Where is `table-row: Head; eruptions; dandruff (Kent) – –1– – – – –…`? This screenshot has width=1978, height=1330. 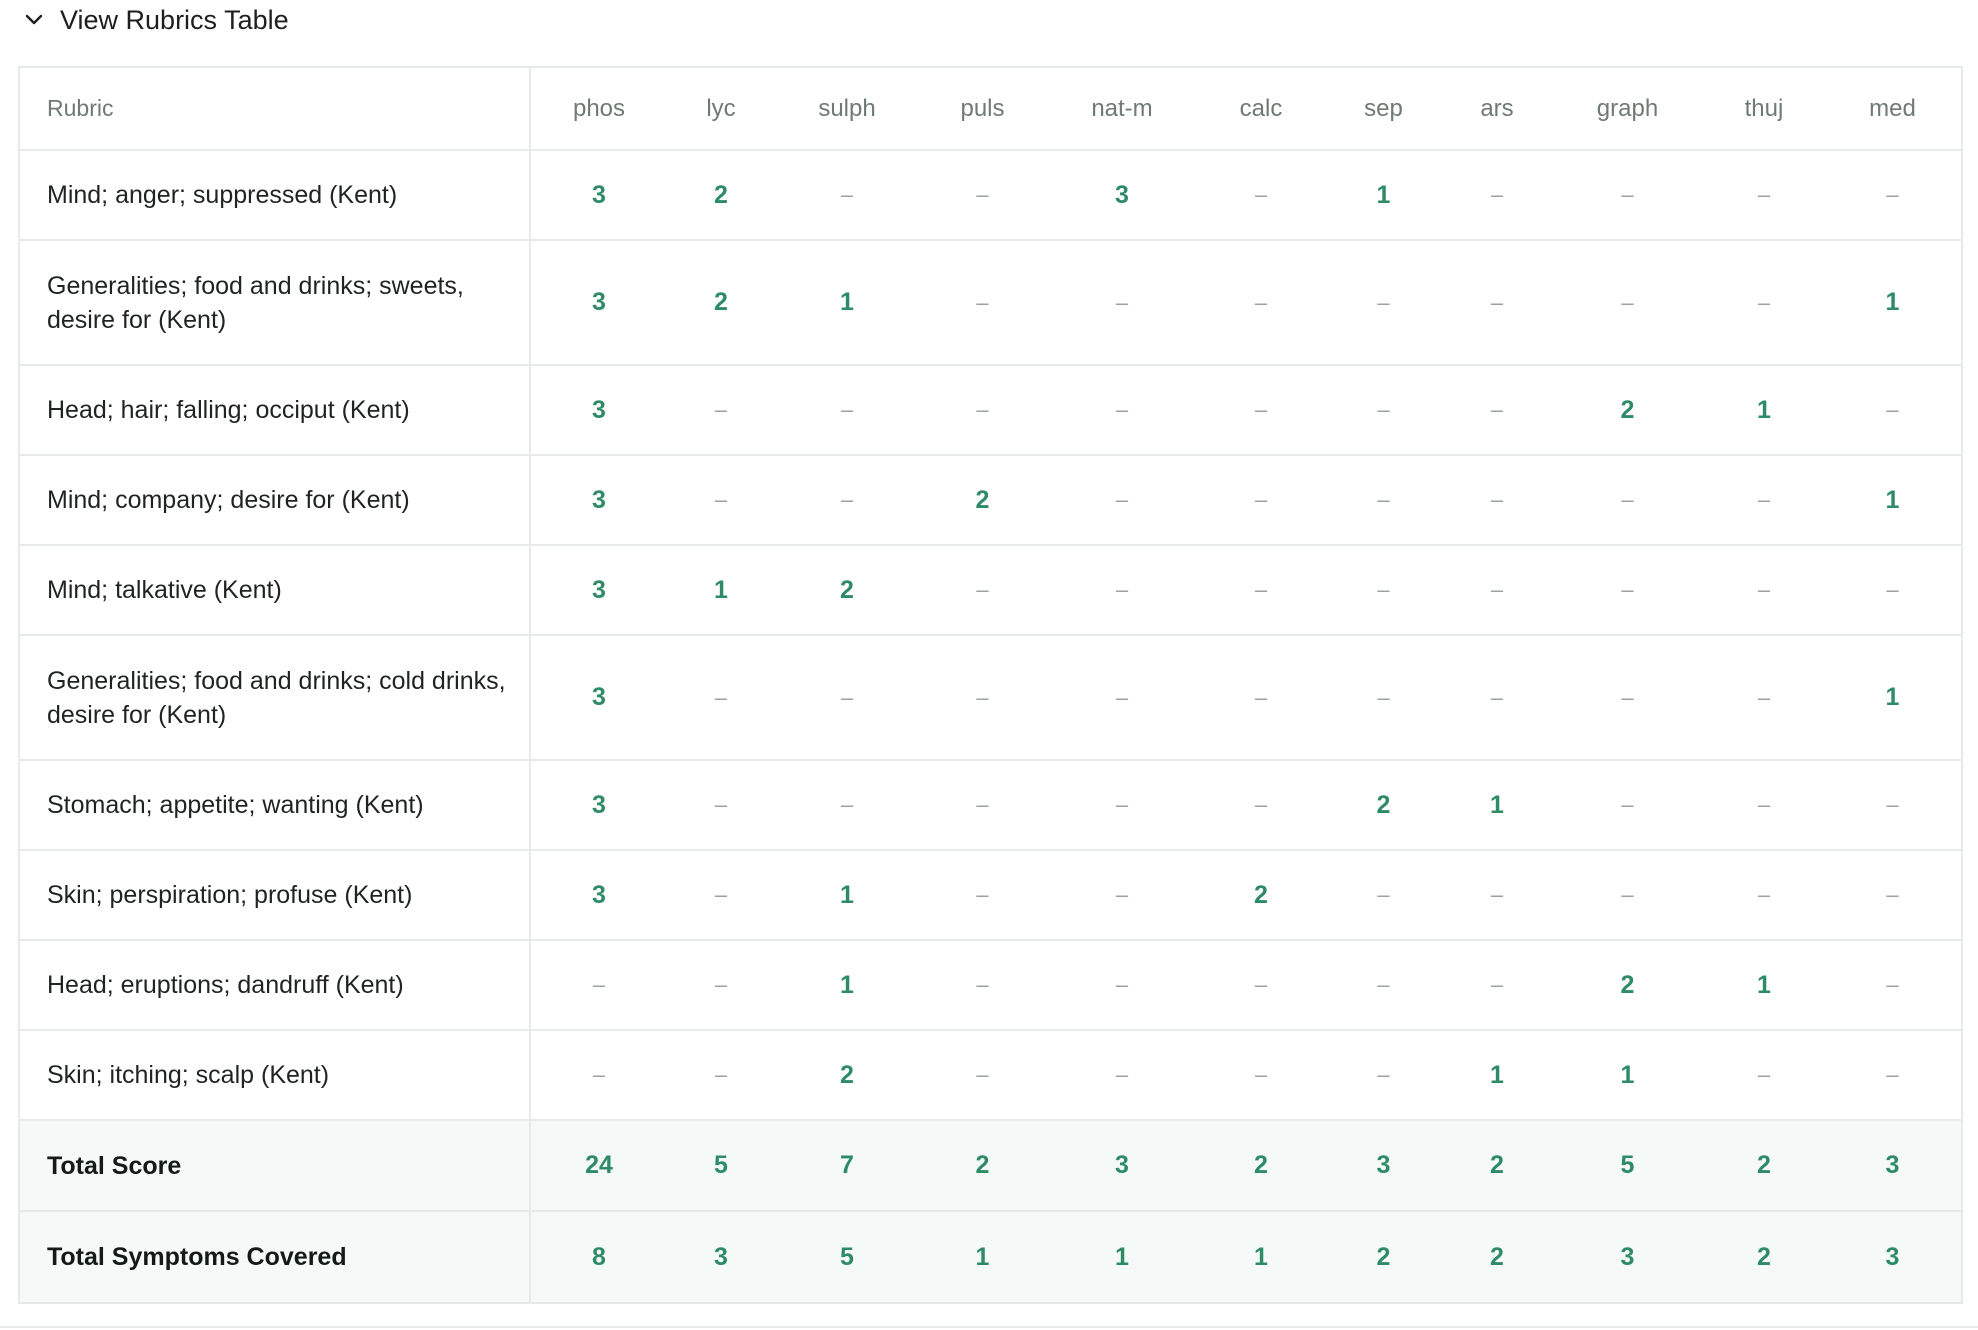 table-row: Head; eruptions; dandruff (Kent) – –1– – – – –… is located at coordinates (990, 985).